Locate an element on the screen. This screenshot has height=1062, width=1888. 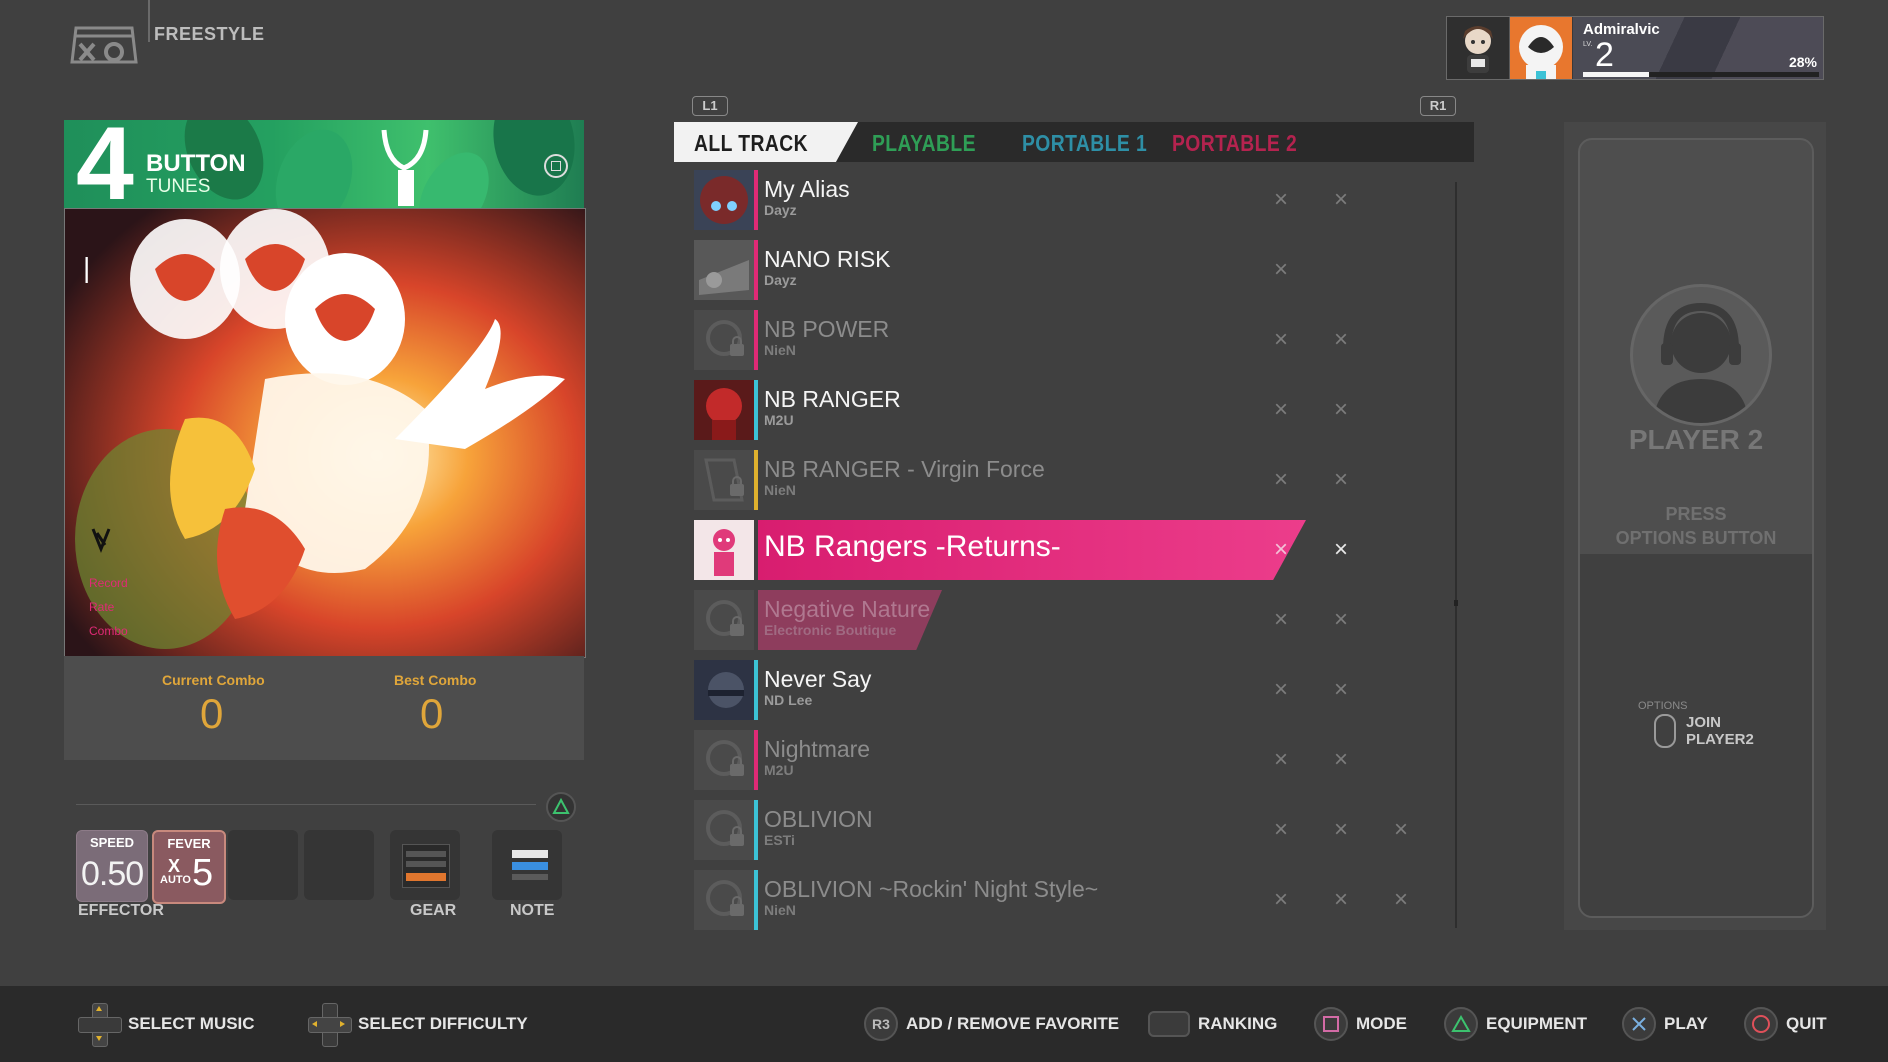
join-line2: PLAYER2 is located at coordinates (1720, 739).